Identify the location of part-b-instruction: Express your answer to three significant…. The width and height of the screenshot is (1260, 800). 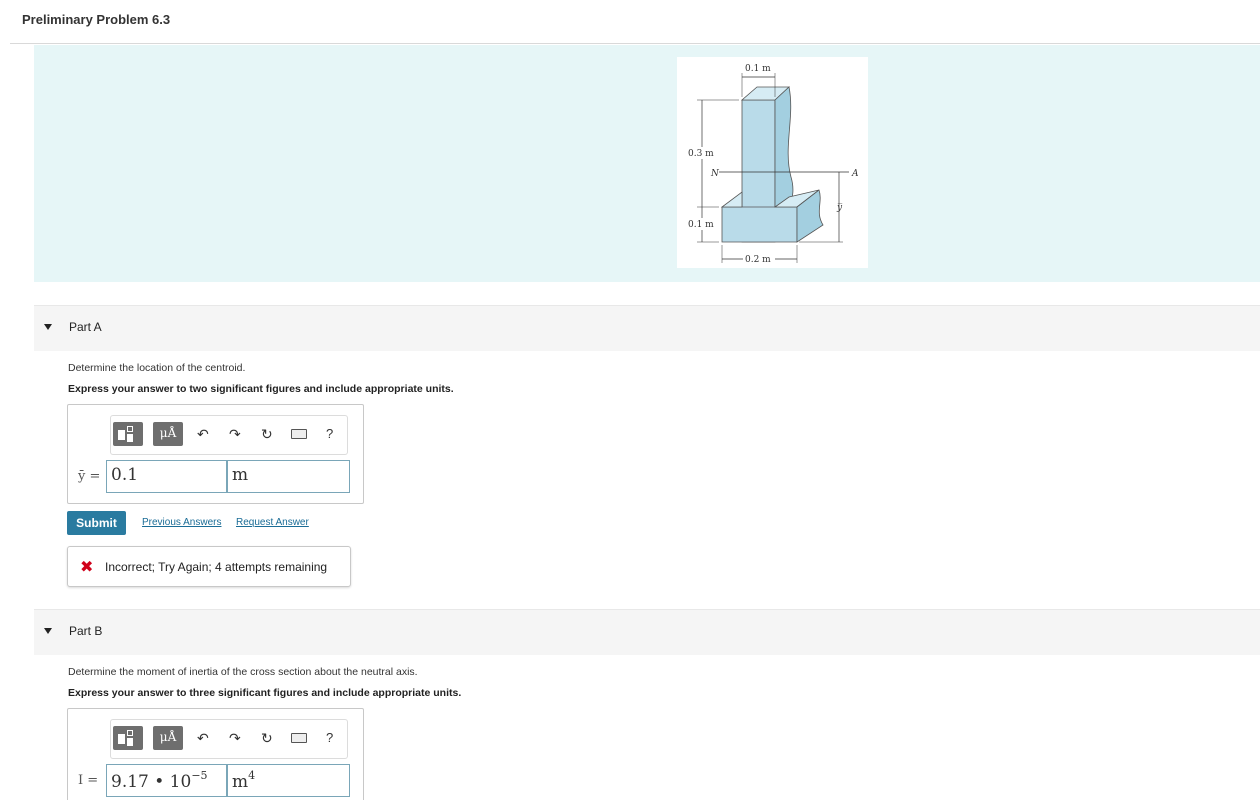
(265, 693).